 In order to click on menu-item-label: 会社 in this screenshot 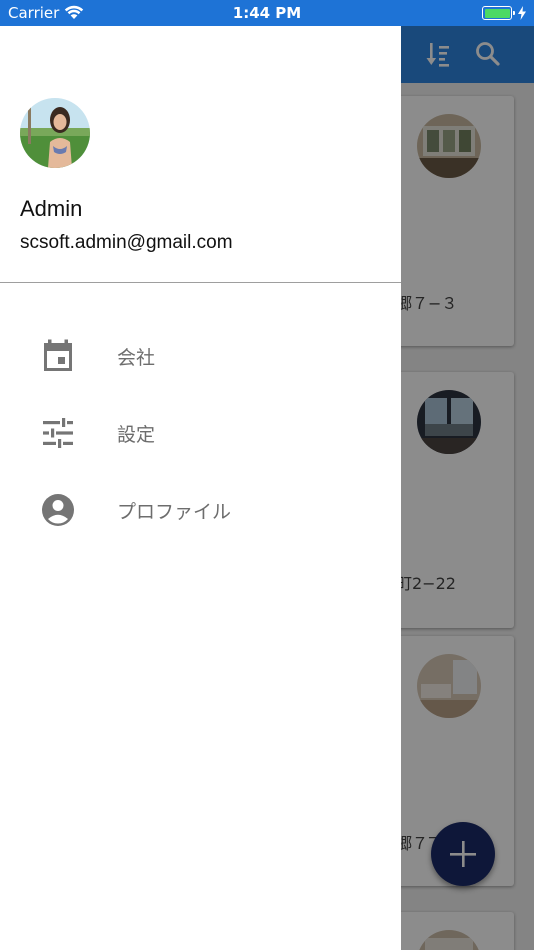, I will do `click(136, 358)`.